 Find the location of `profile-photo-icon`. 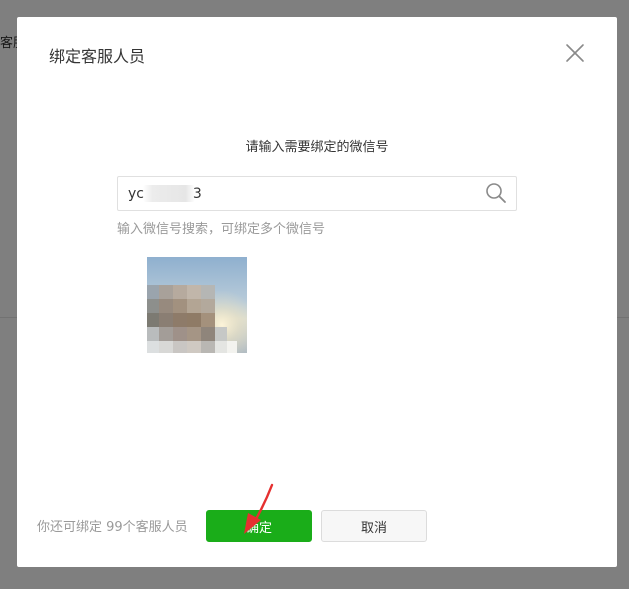

profile-photo-icon is located at coordinates (197, 307).